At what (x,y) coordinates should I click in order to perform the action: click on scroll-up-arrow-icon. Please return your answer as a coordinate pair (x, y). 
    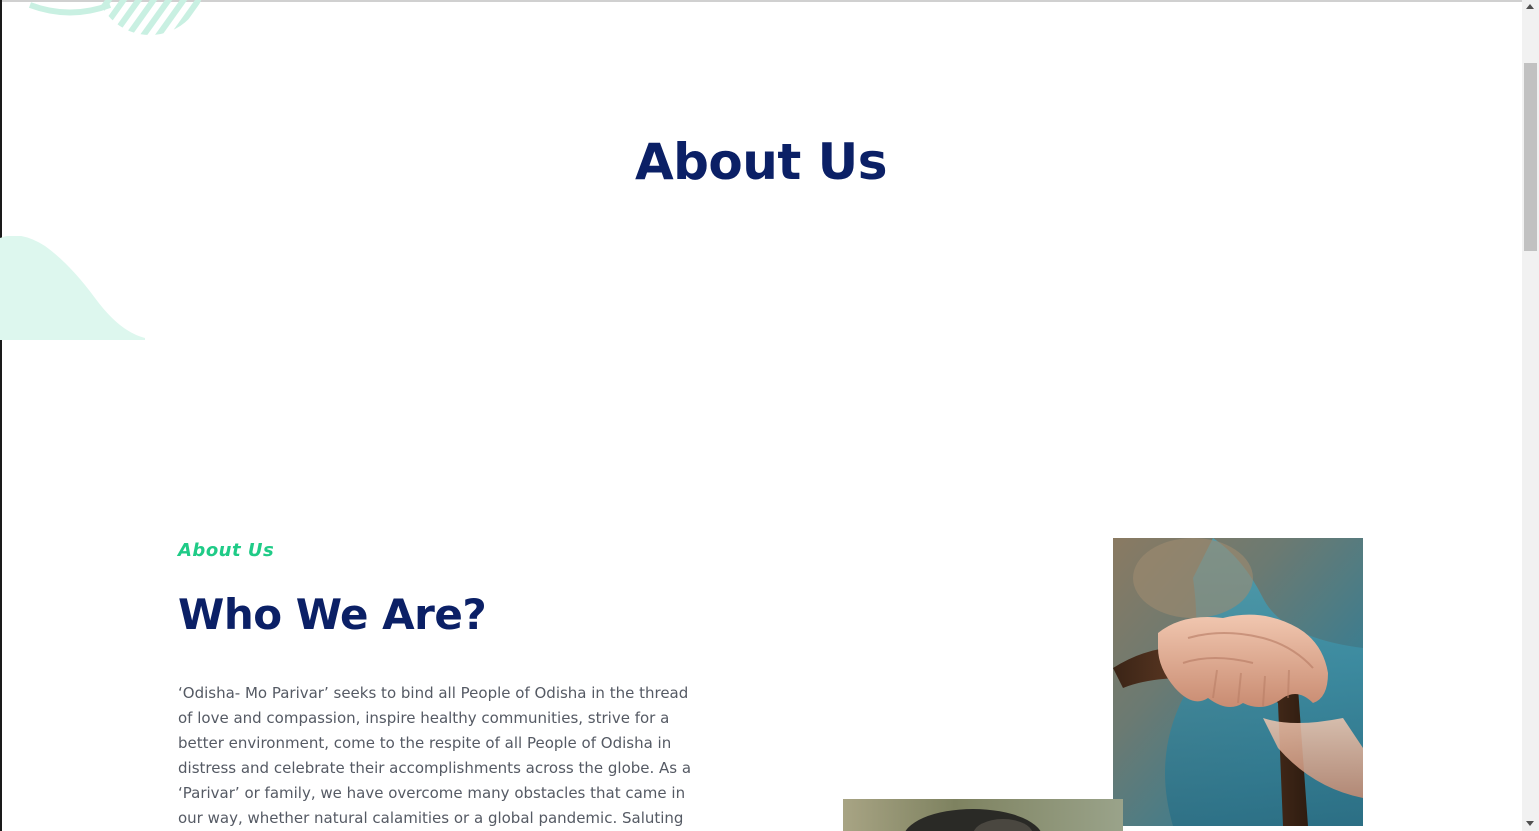
    Looking at the image, I should click on (1530, 6).